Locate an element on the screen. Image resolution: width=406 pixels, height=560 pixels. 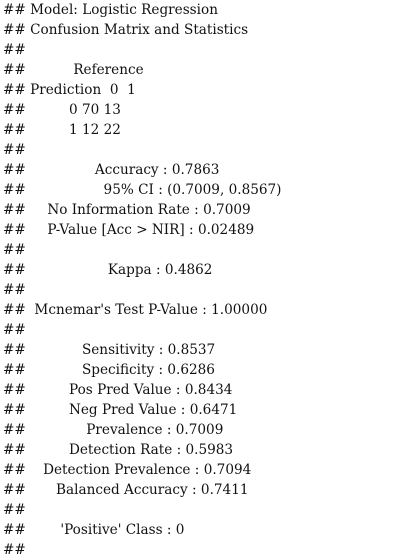
line-text: Pos Pred Value : 0.8434 is located at coordinates (129, 390).